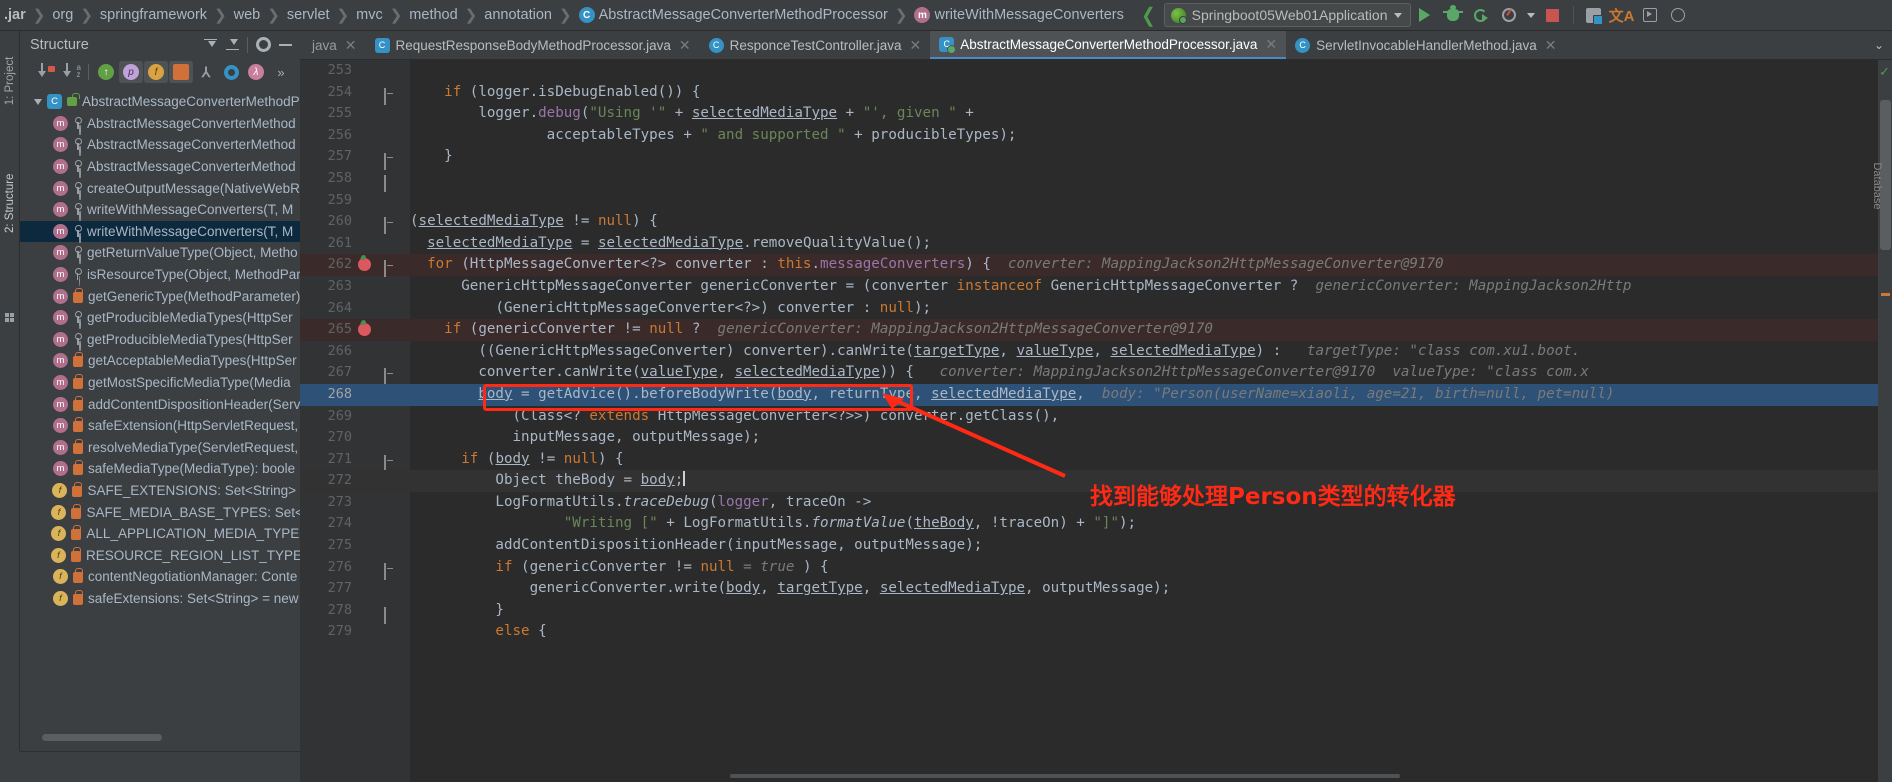  Describe the element at coordinates (160, 469) in the screenshot. I see `structure-tree-item: m safeMediaType(MediaType): boole` at that location.